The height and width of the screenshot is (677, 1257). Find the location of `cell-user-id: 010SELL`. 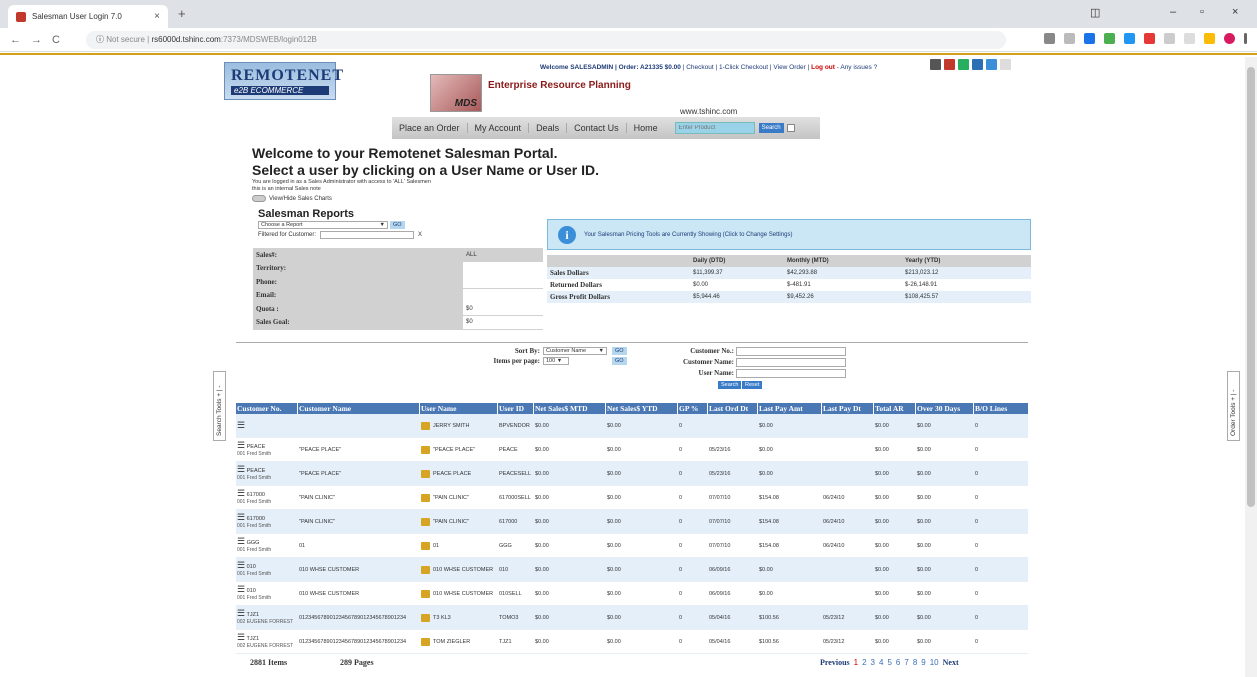

cell-user-id: 010SELL is located at coordinates (516, 594).